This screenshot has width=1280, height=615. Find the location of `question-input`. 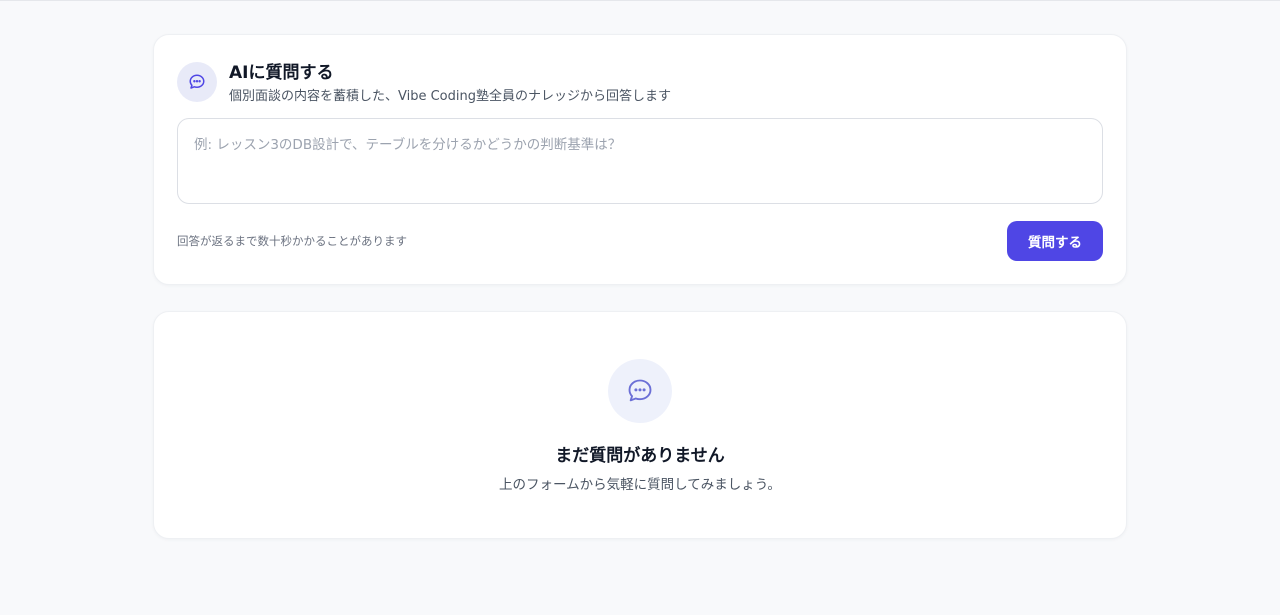

question-input is located at coordinates (640, 161).